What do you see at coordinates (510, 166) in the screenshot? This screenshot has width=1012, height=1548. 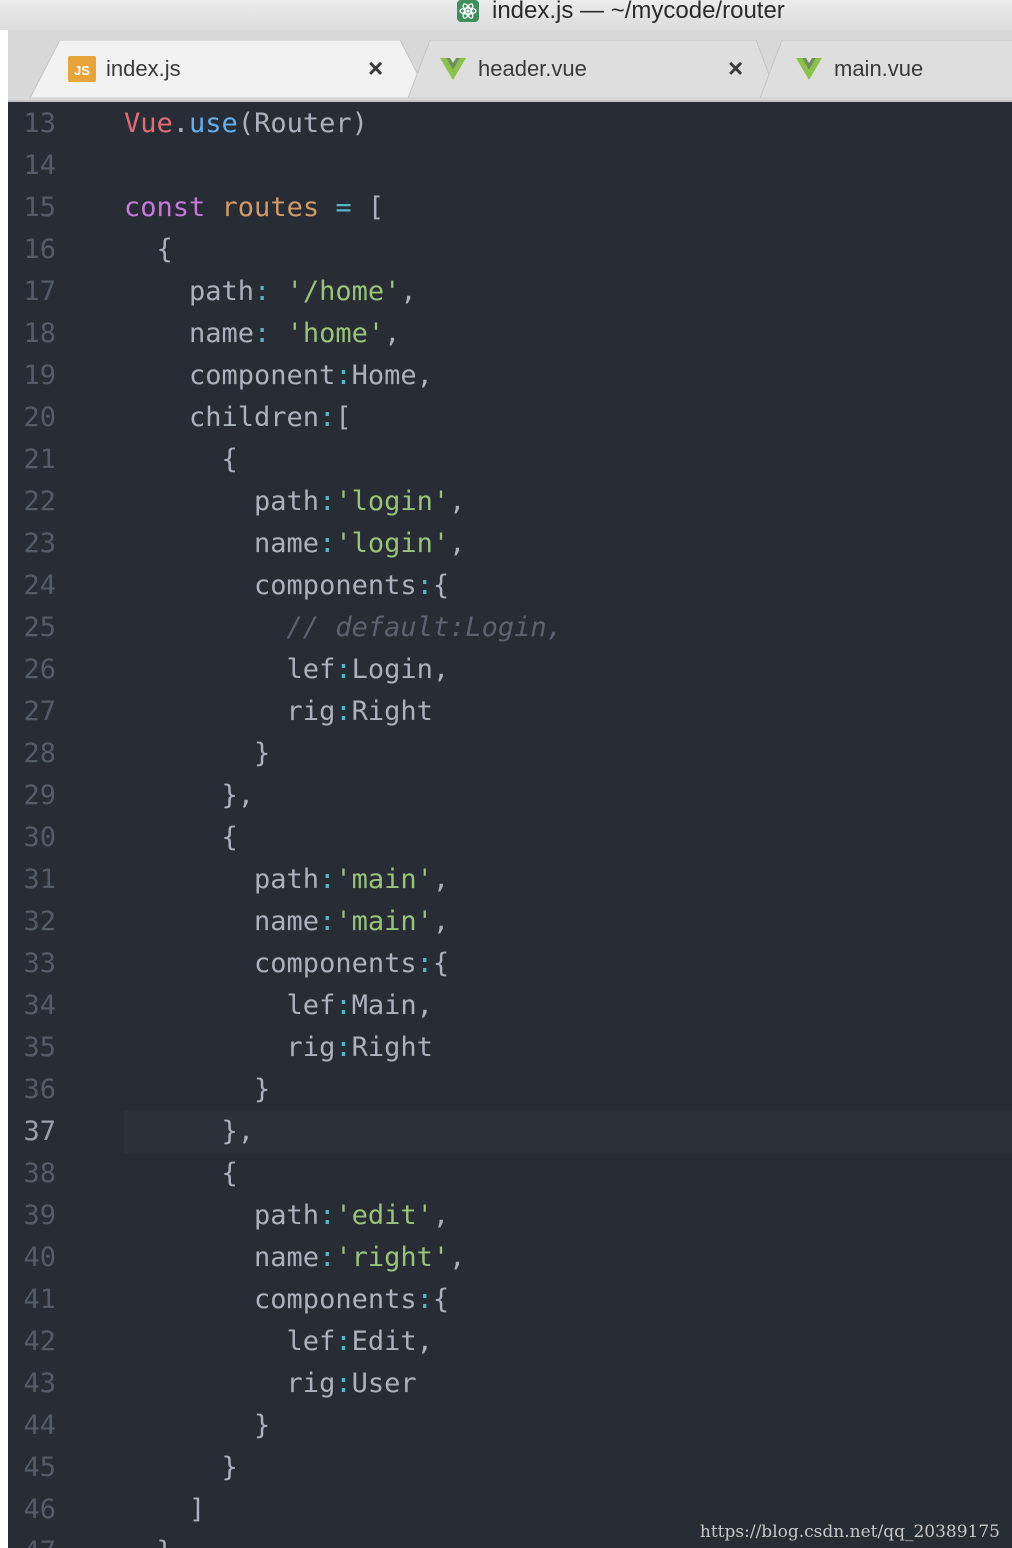 I see `code-line: 14` at bounding box center [510, 166].